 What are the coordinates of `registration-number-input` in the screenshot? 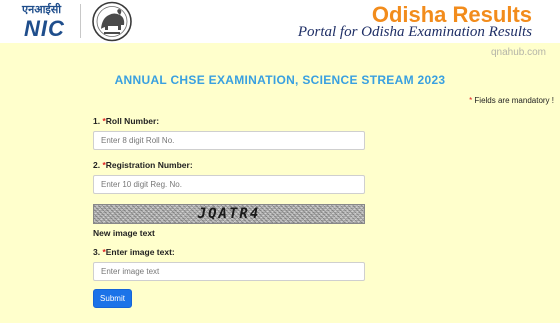 It's located at (229, 184).